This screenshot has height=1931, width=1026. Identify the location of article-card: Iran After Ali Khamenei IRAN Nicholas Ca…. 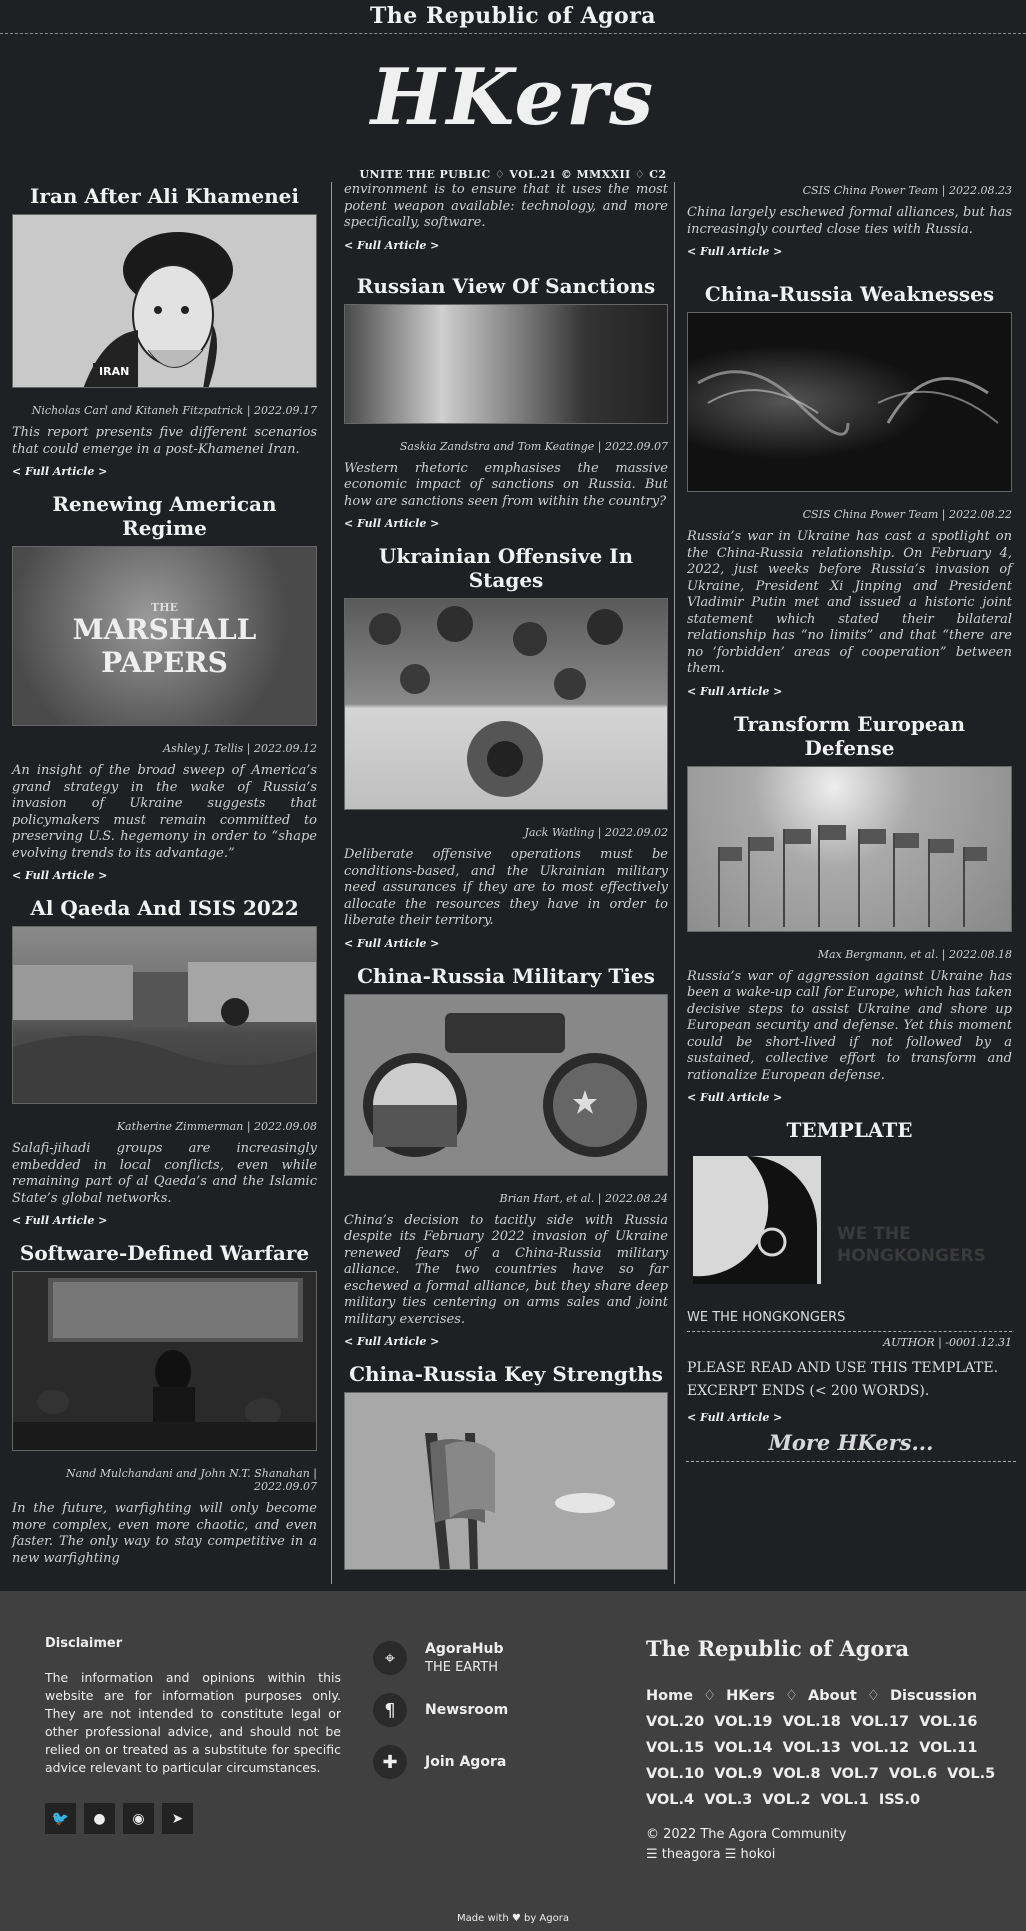
(164, 331).